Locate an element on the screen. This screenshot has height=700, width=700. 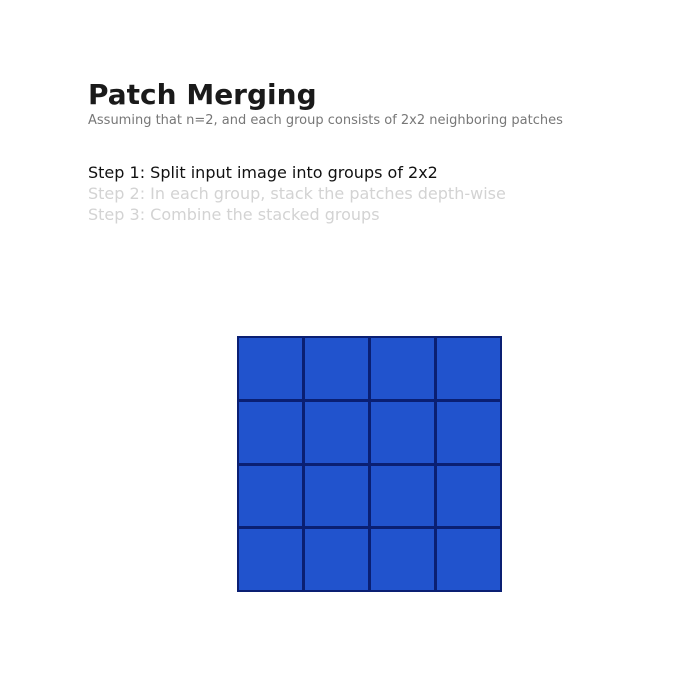
patch-r4-c4 is located at coordinates (468, 559).